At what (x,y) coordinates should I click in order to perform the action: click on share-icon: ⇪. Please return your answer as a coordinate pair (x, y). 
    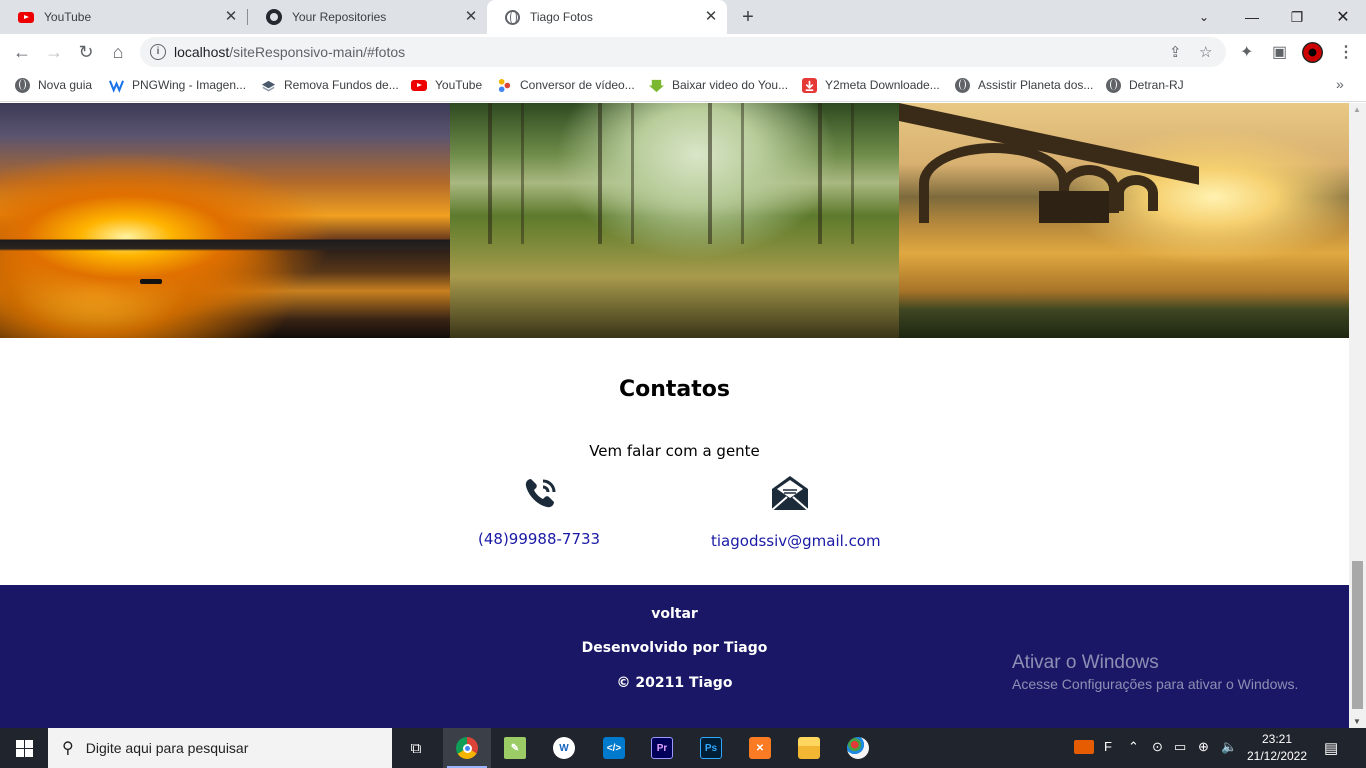
    Looking at the image, I should click on (1175, 52).